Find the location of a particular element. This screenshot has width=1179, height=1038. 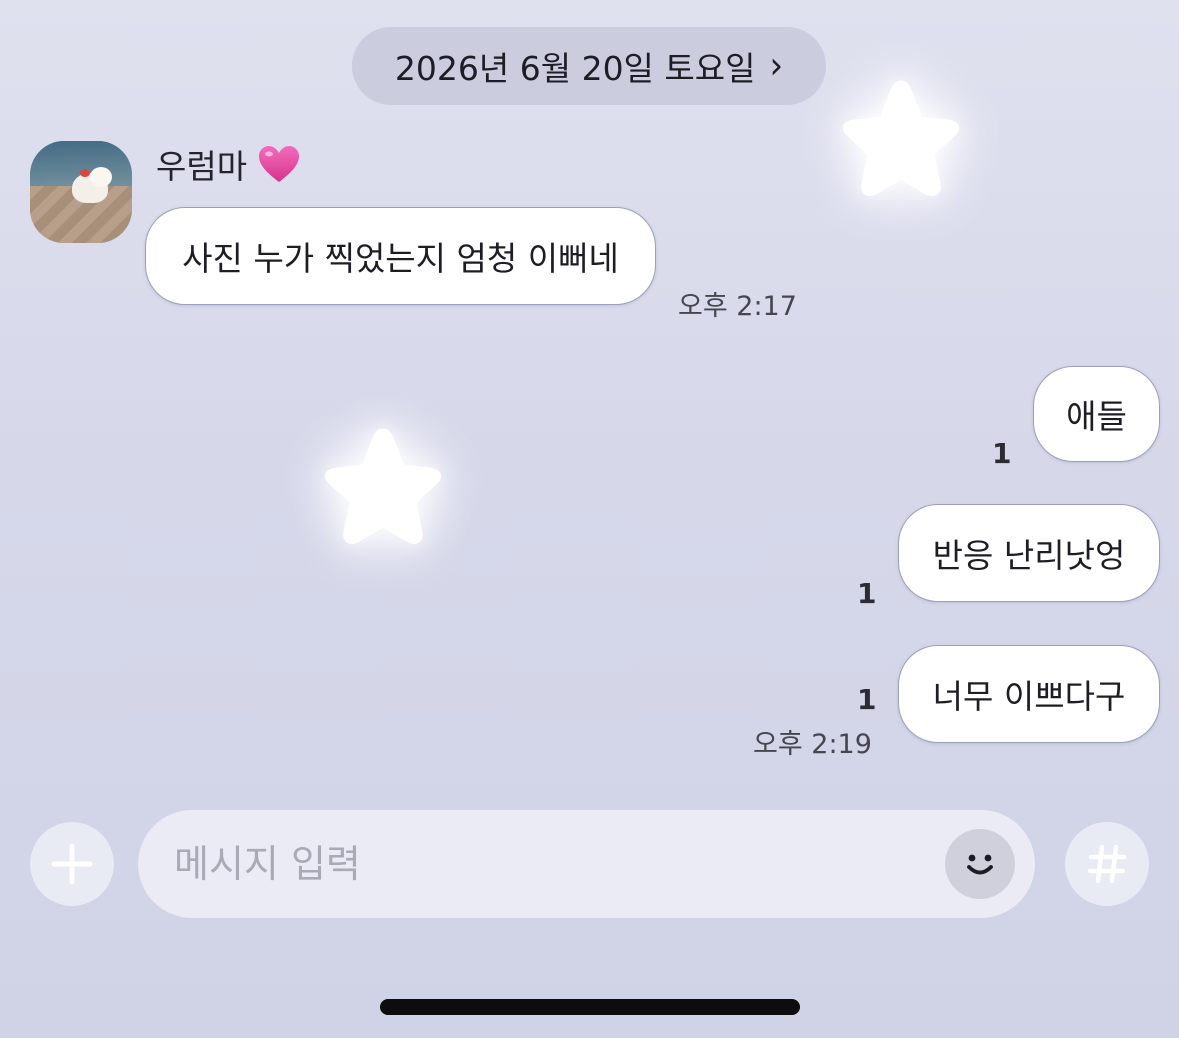

message-text: 너무 이쁘다구 is located at coordinates (1029, 696).